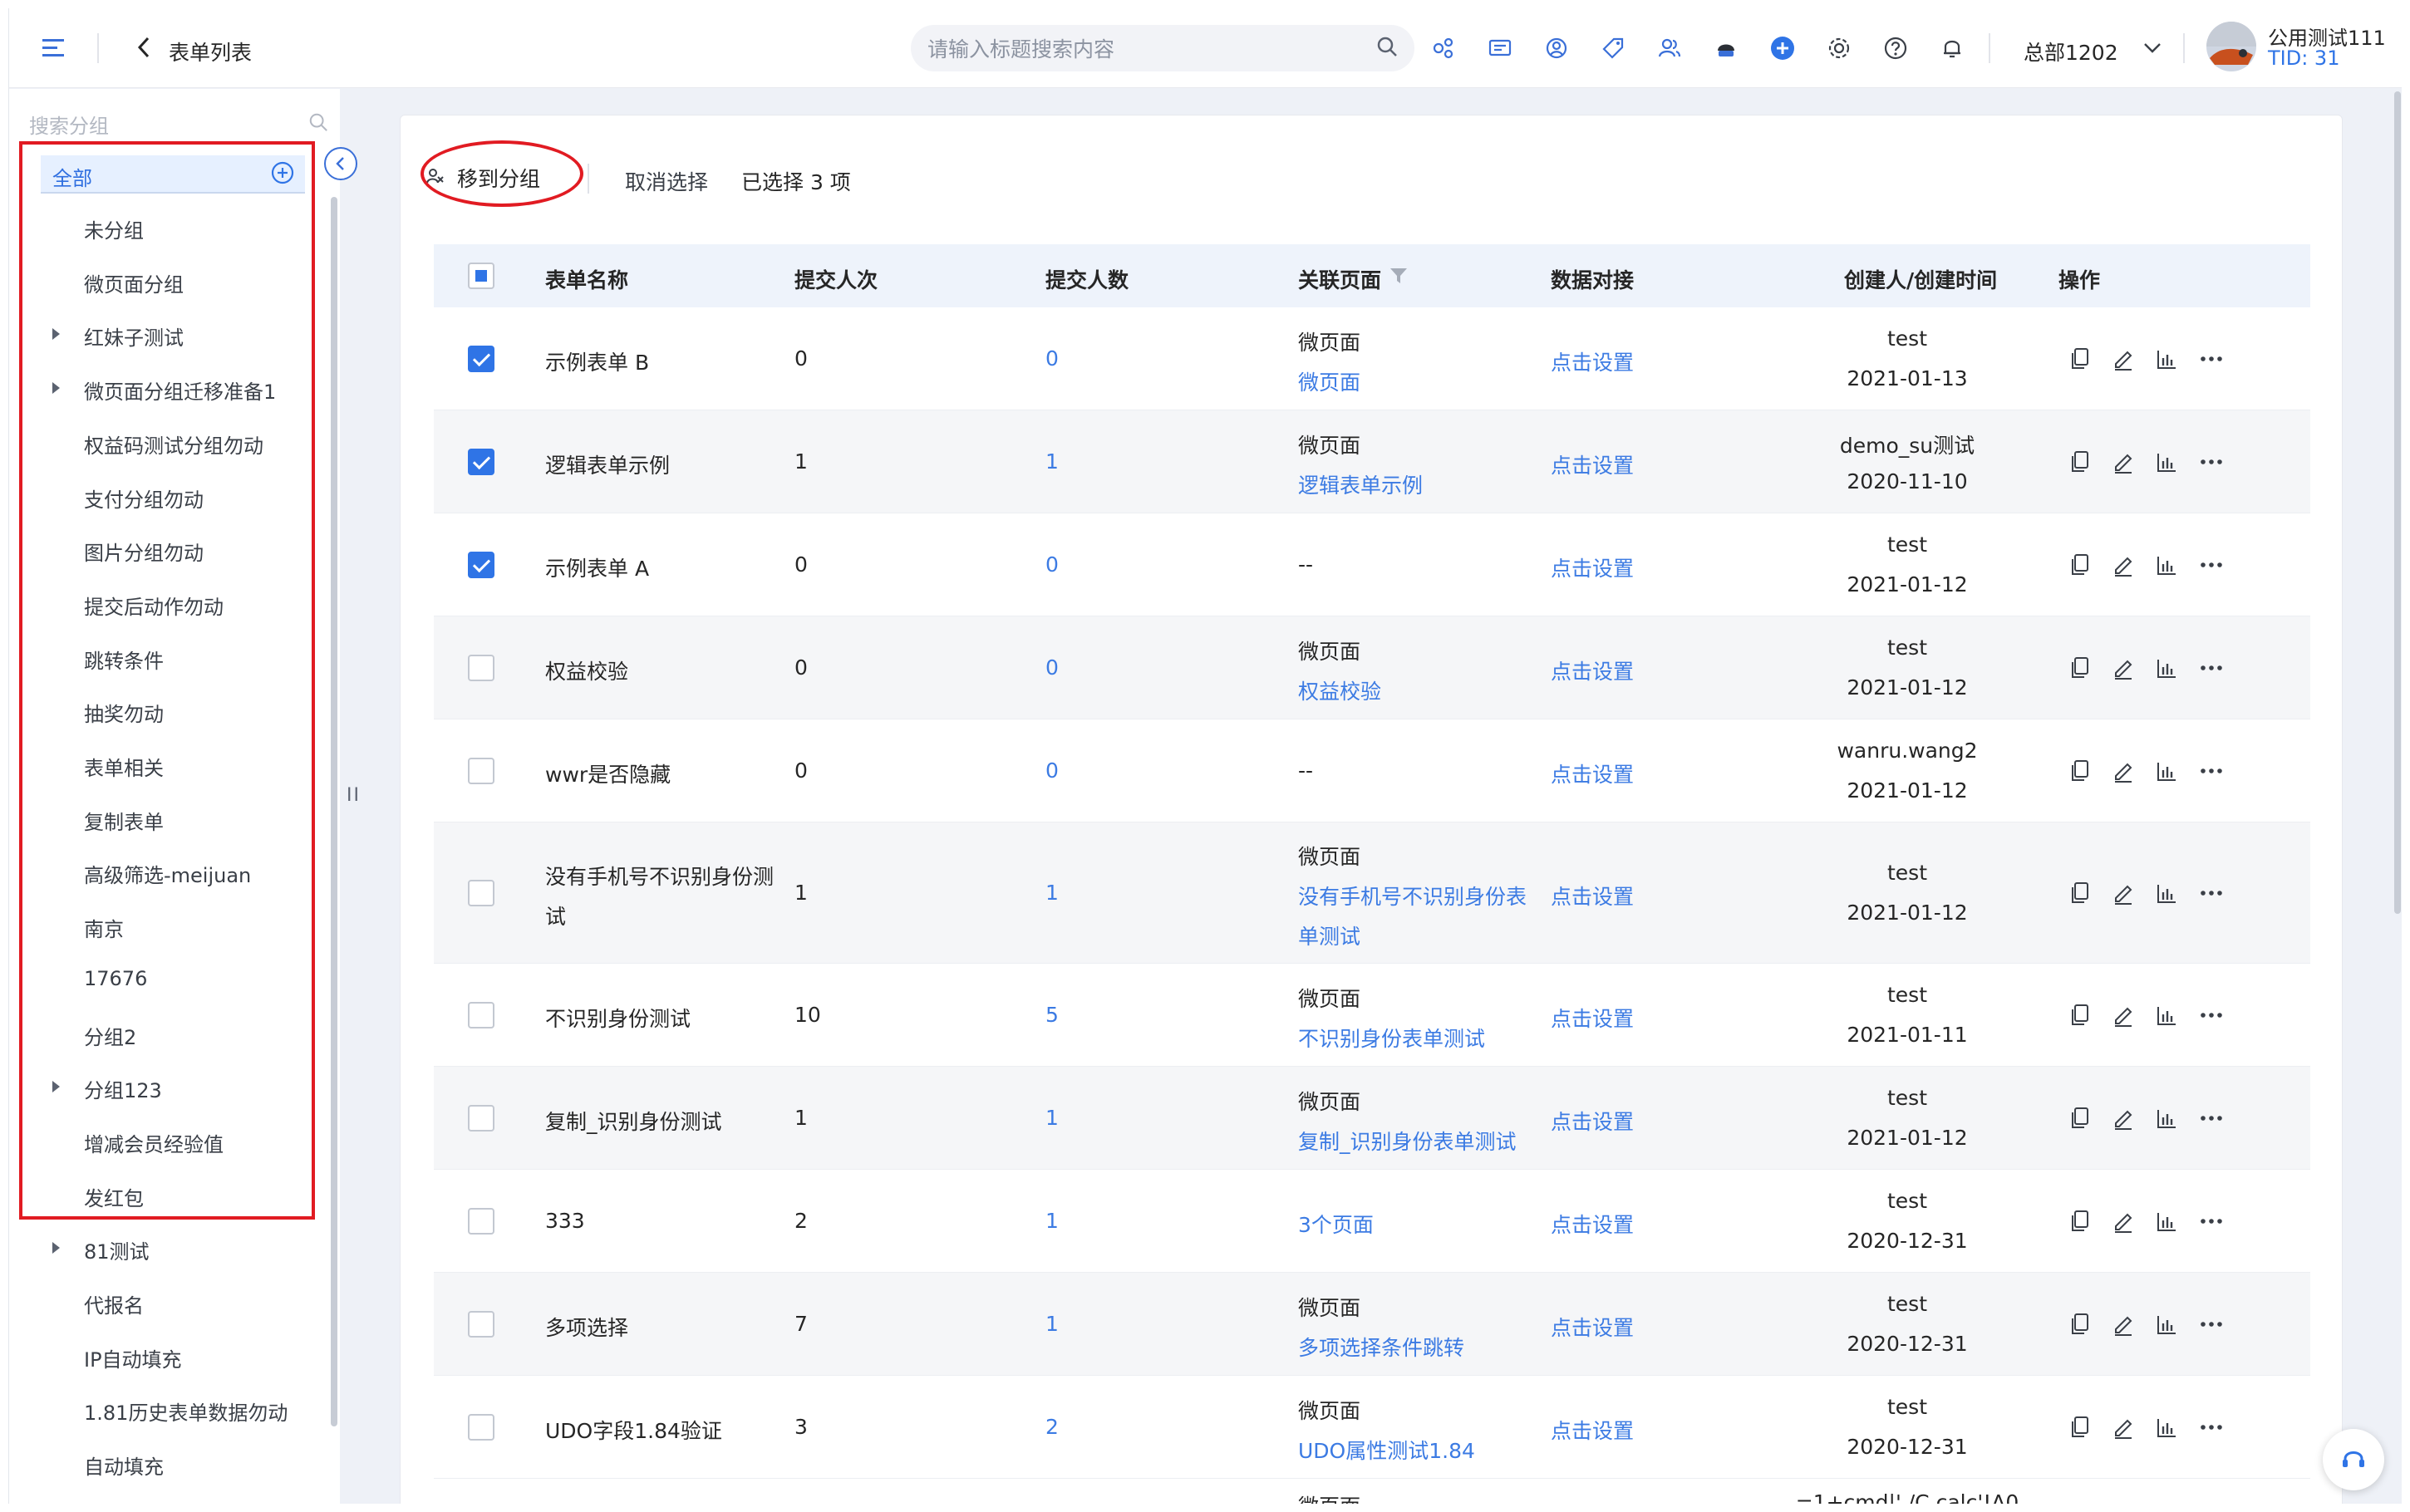 The height and width of the screenshot is (1512, 2410). I want to click on plus-circle-icon, so click(1782, 49).